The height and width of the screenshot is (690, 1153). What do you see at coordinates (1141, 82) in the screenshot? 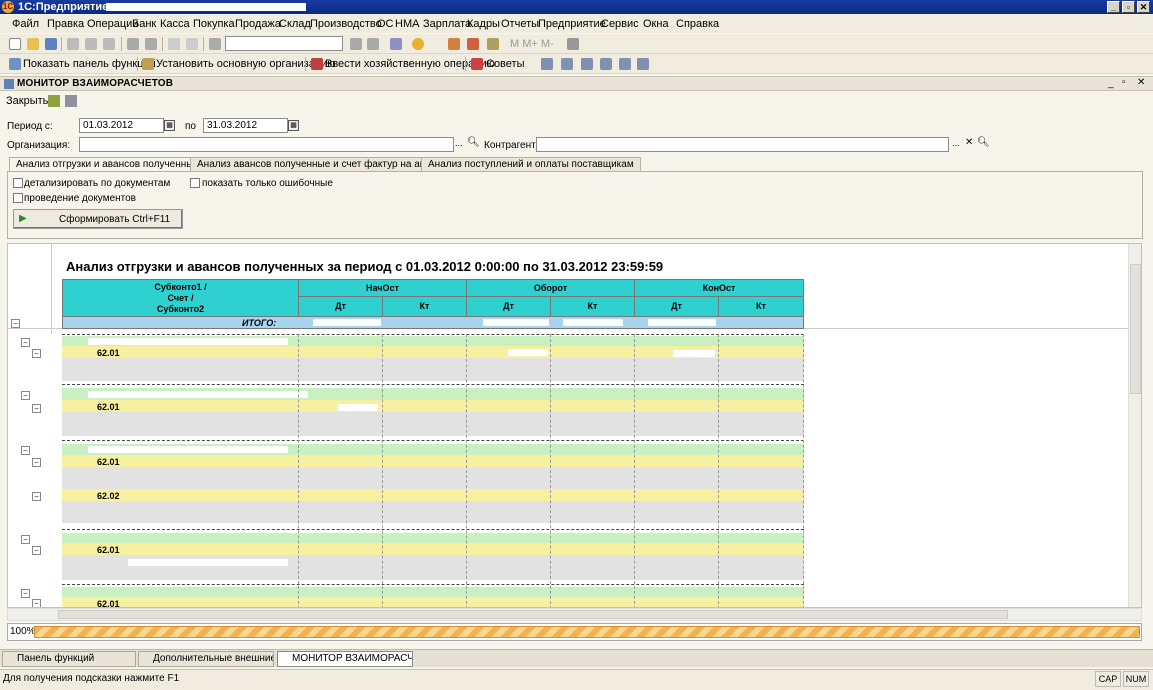
I see `form-close-button: ✕` at bounding box center [1141, 82].